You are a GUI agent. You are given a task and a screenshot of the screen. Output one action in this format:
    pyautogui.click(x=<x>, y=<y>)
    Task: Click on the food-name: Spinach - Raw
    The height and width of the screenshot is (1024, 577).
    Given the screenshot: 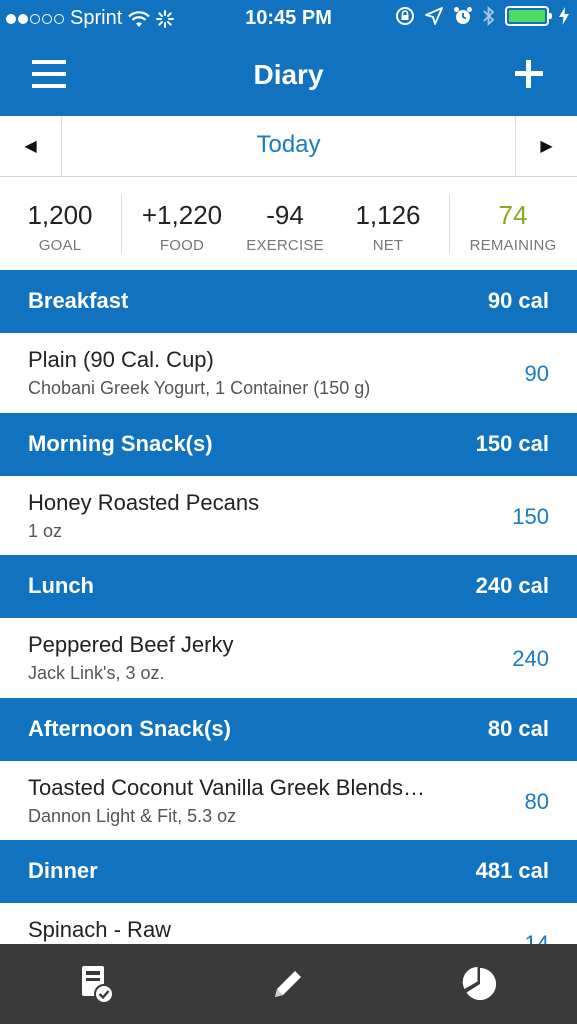 What is the action you would take?
    pyautogui.click(x=100, y=929)
    